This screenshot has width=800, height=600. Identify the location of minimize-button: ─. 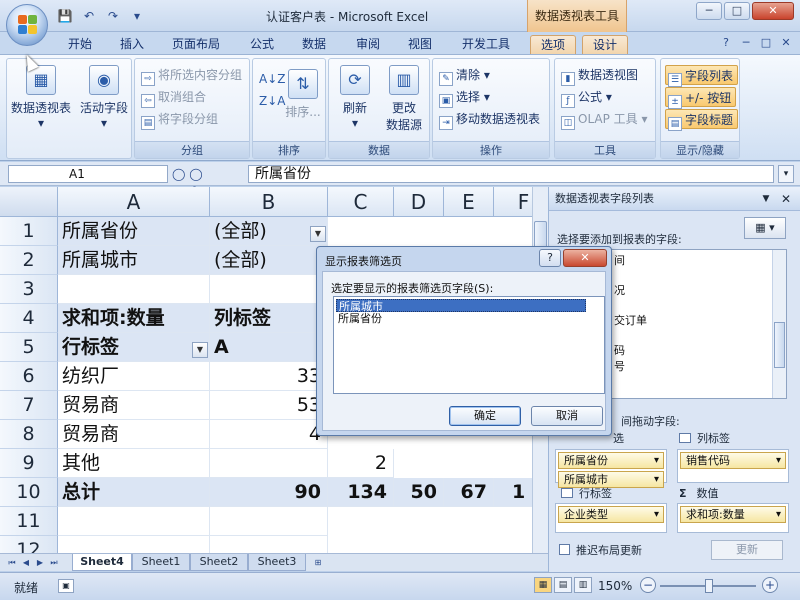
(709, 11).